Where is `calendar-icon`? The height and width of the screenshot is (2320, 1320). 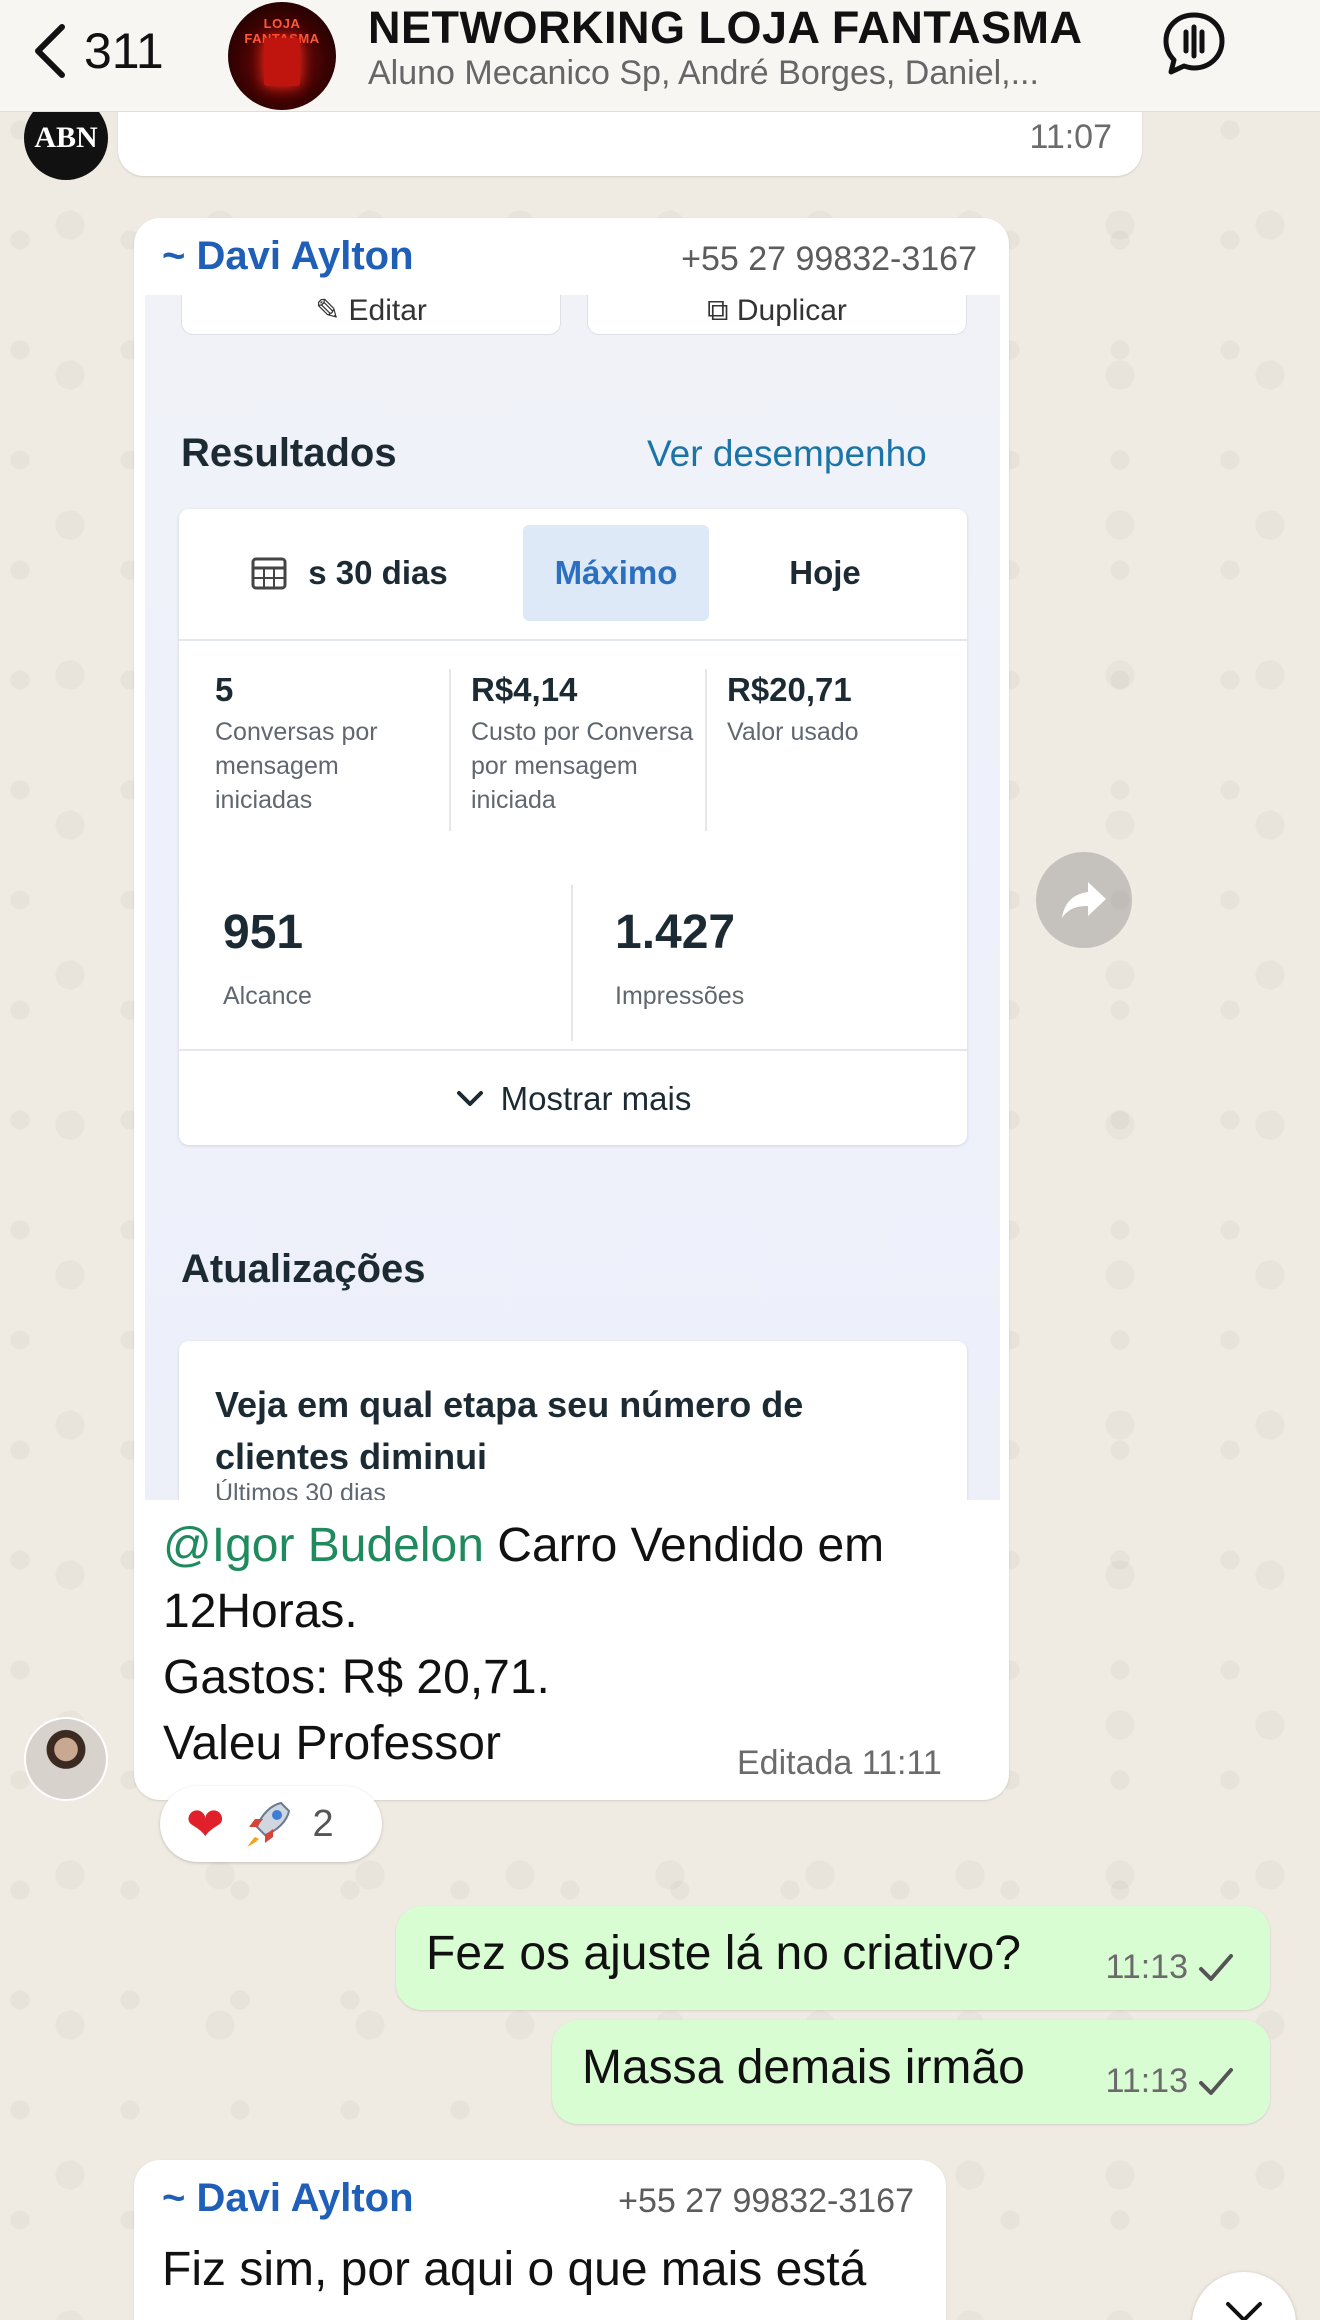
calendar-icon is located at coordinates (269, 573).